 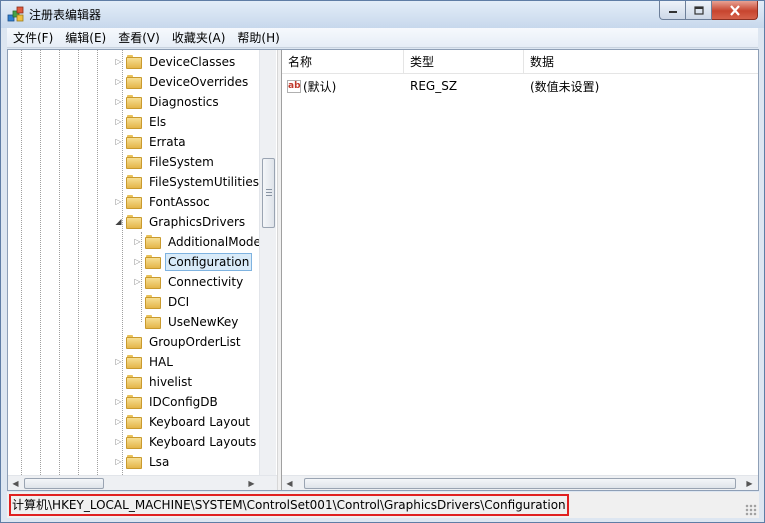 What do you see at coordinates (382, 38) in the screenshot?
I see `menu-bar: 文件(F) 编辑(E) 查看(V) 收藏夹(A) 帮助(H)` at bounding box center [382, 38].